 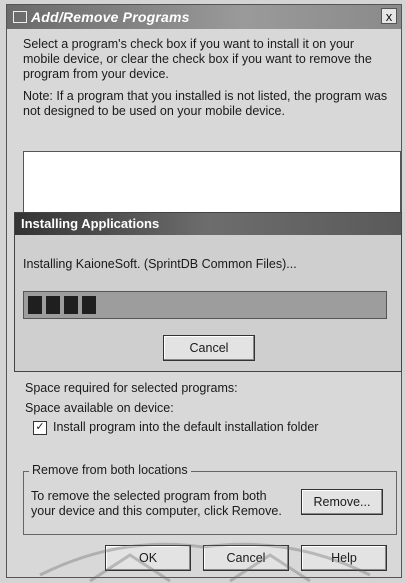 I want to click on install-progress-bar, so click(x=205, y=305).